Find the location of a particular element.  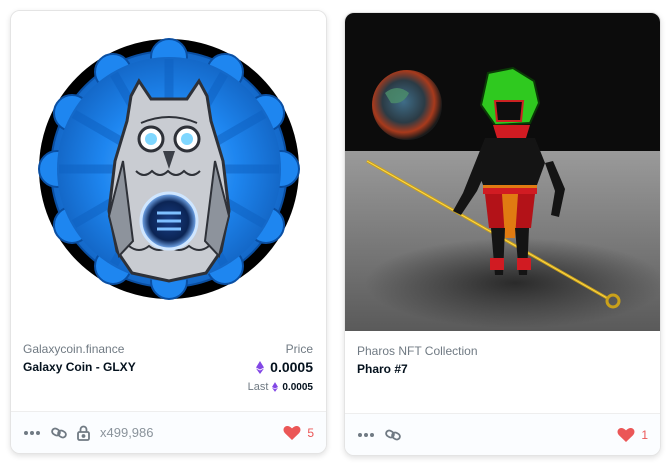

like-count: 1 is located at coordinates (644, 434).